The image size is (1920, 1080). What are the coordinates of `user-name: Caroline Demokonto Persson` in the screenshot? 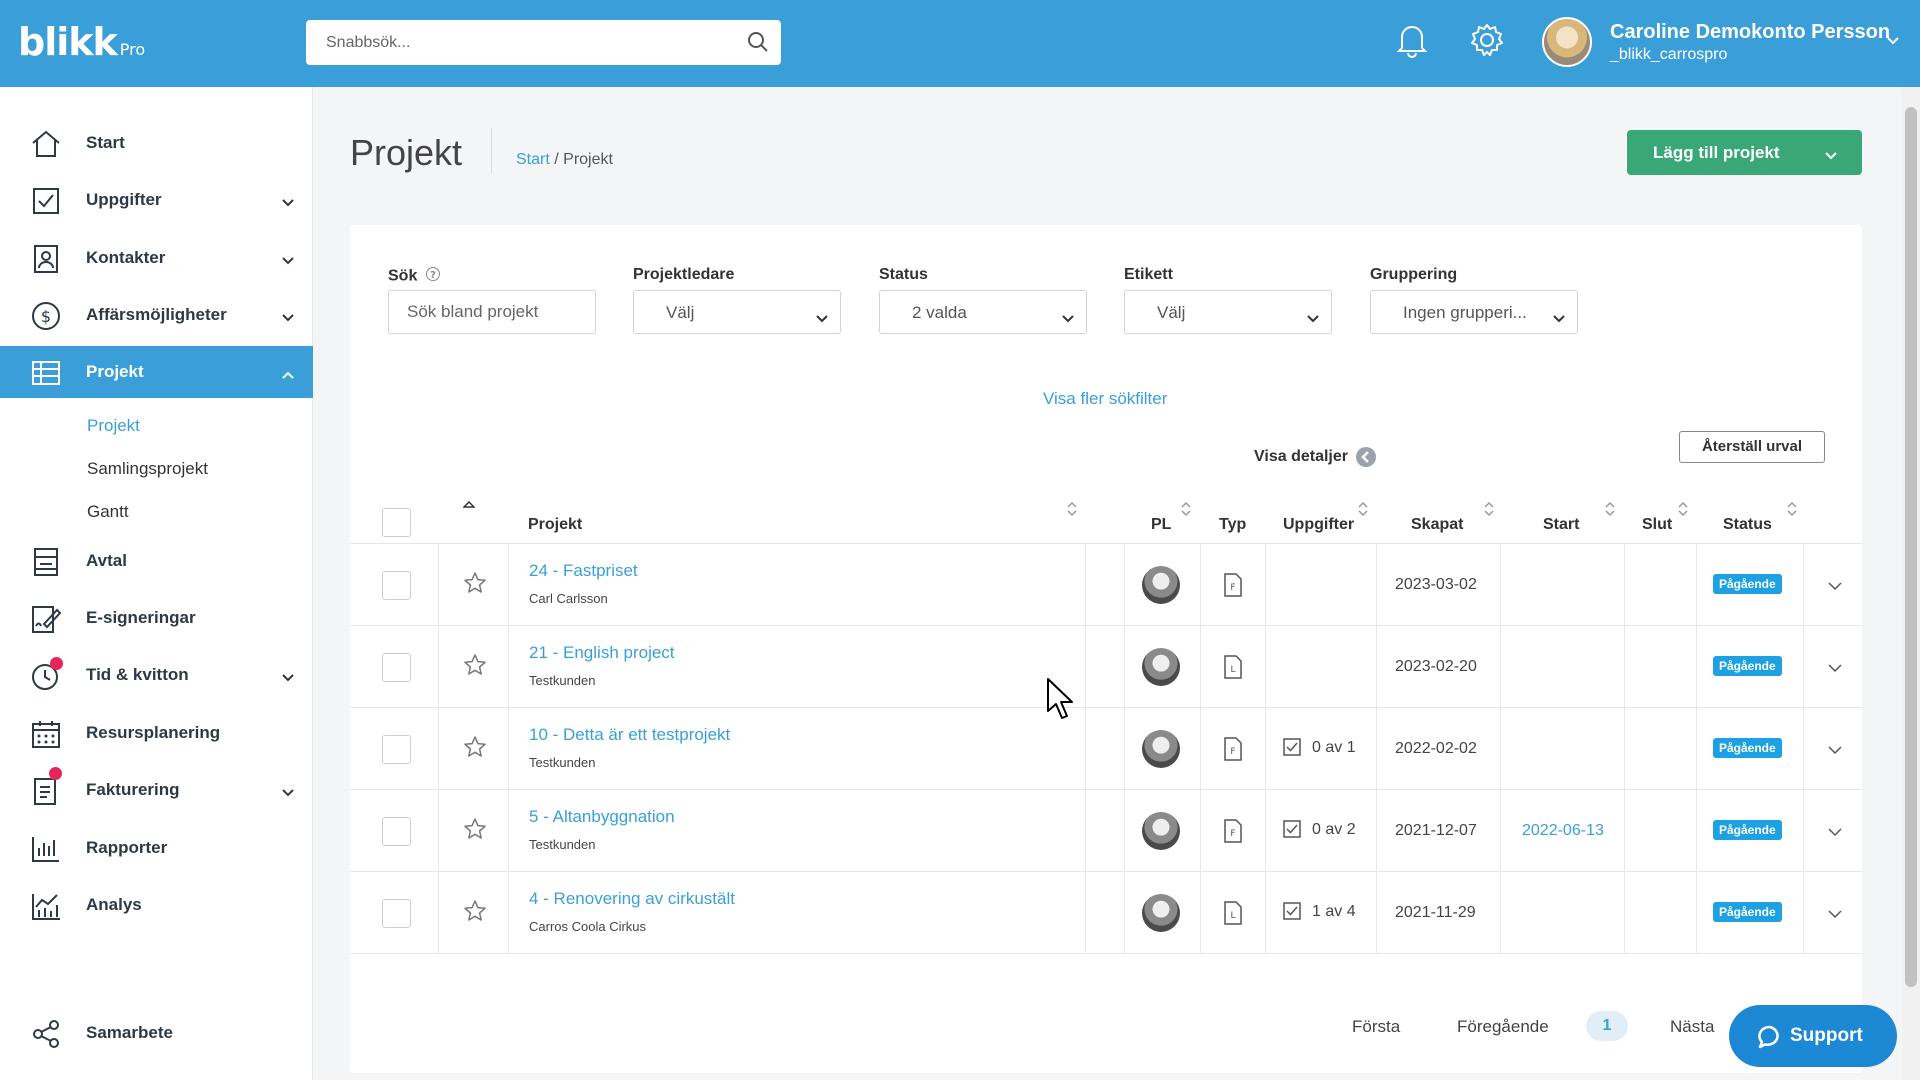 It's located at (1750, 32).